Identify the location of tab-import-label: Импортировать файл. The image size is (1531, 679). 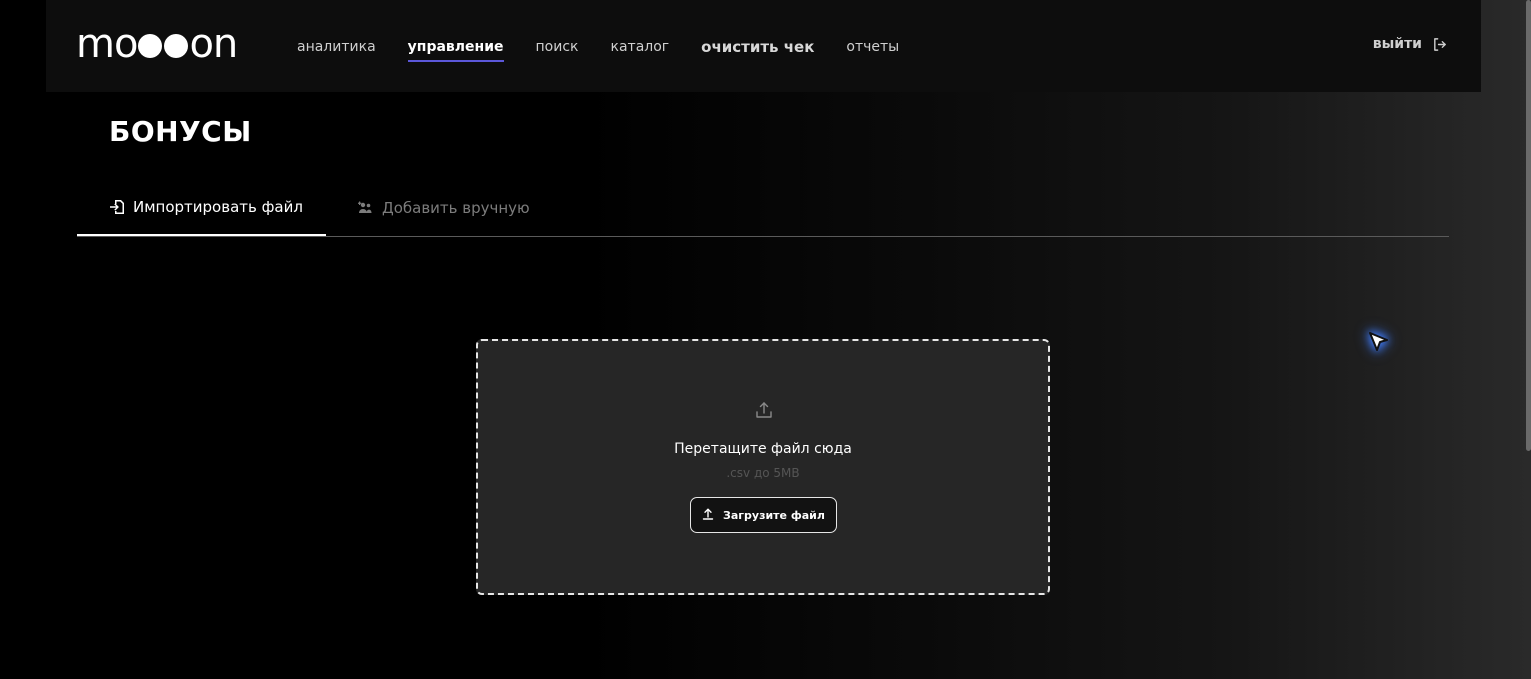
(218, 207).